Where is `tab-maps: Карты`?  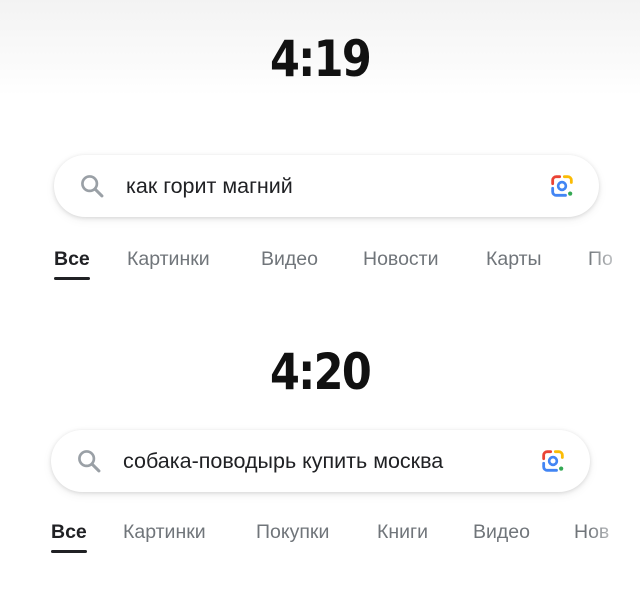
tab-maps: Карты is located at coordinates (514, 259).